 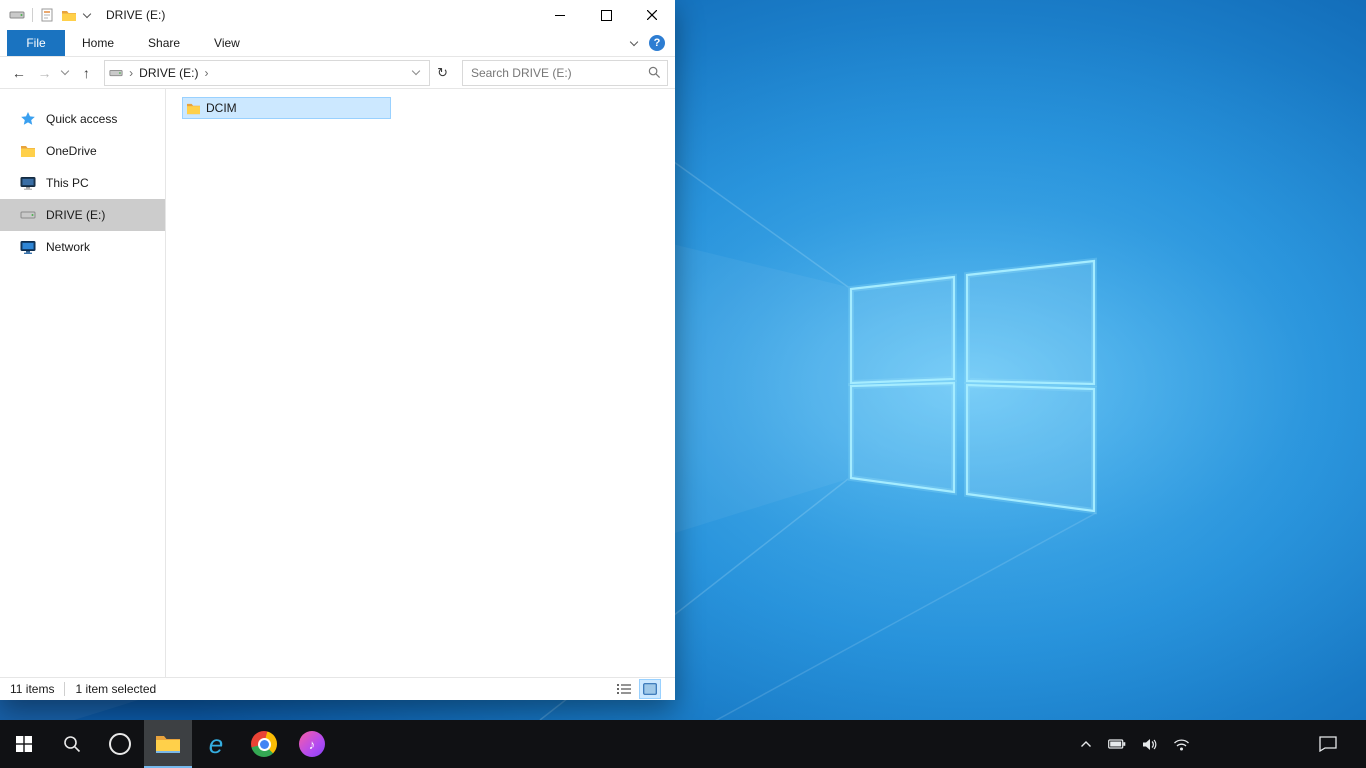 I want to click on maximize-button, so click(x=606, y=15).